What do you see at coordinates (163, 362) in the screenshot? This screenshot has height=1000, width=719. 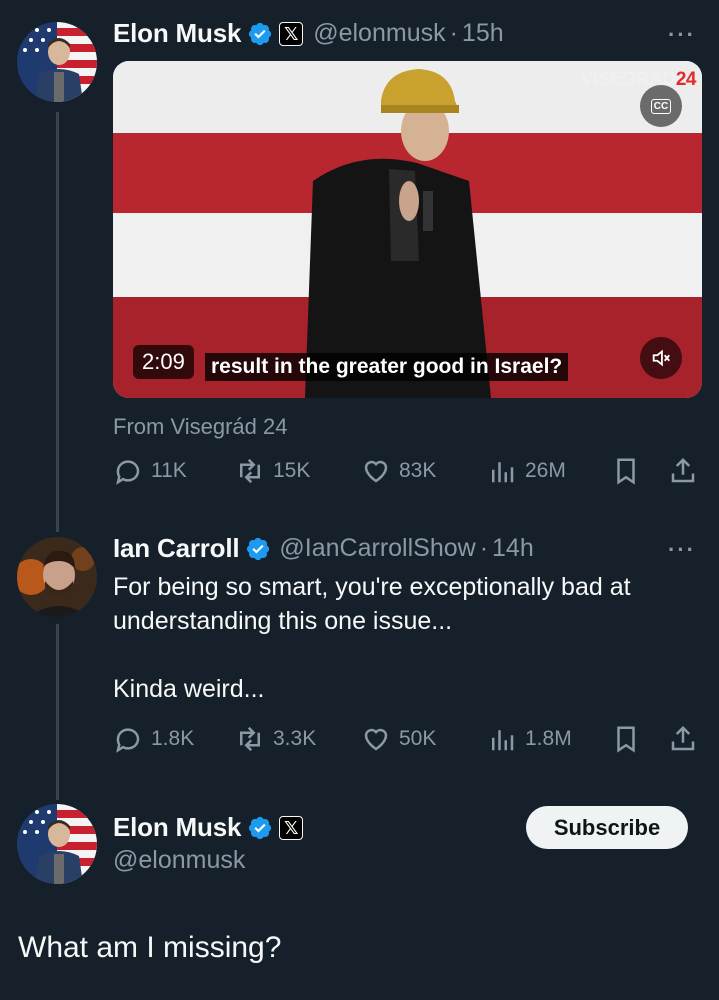 I see `video-duration: 2:09` at bounding box center [163, 362].